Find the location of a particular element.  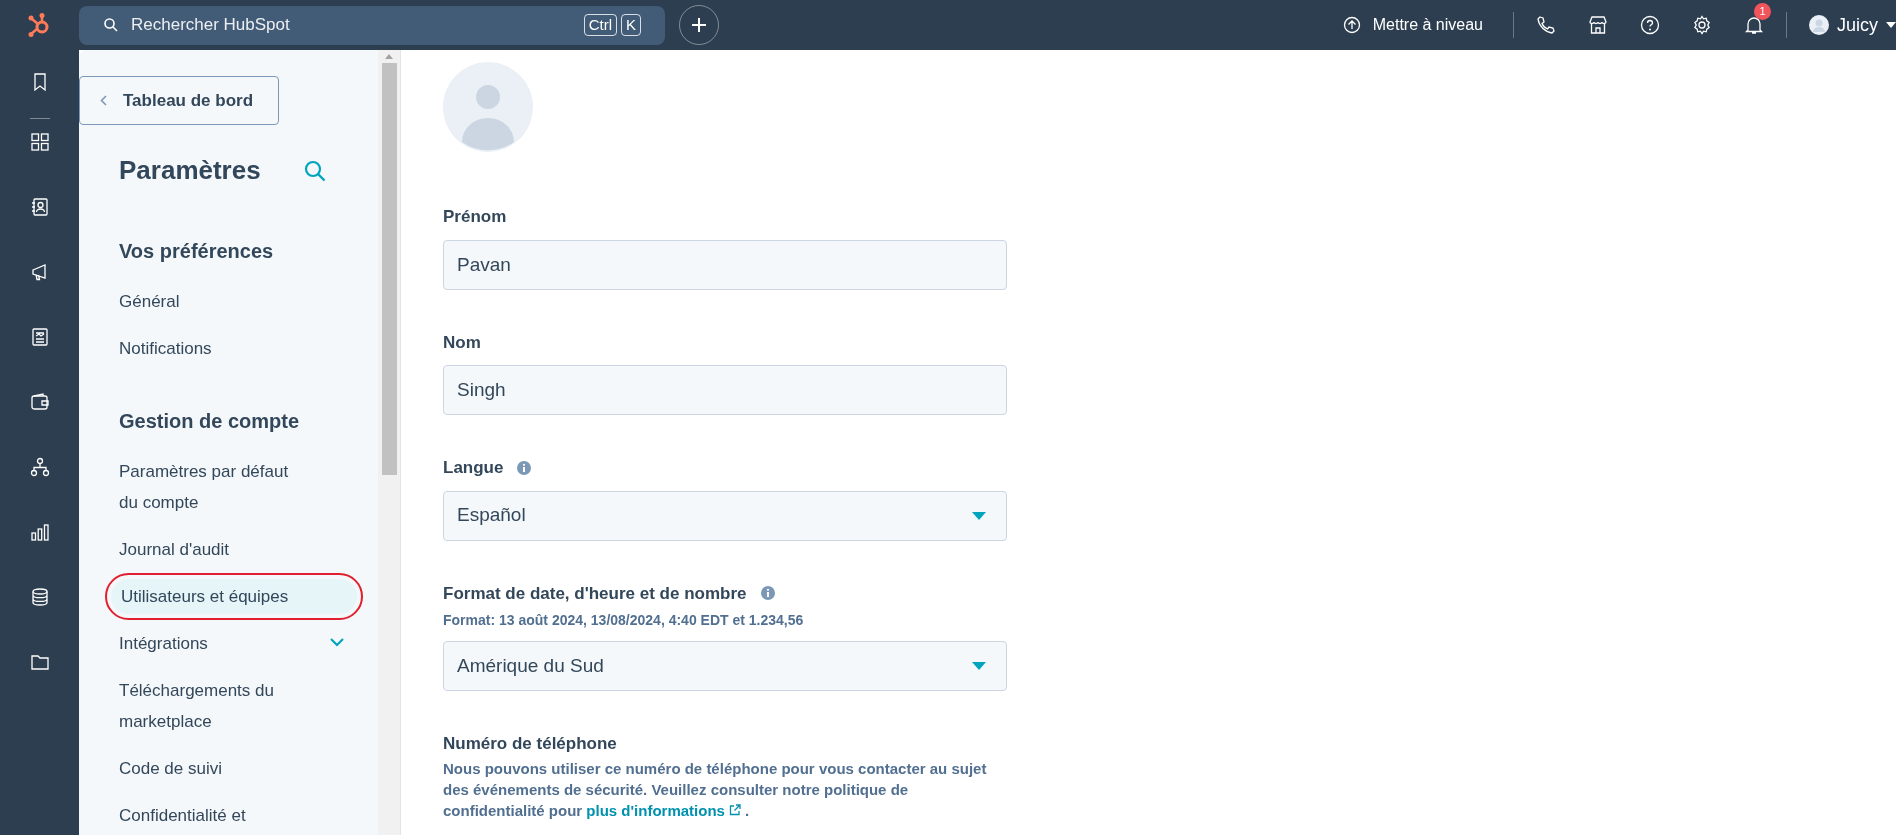

field-label: Prénom is located at coordinates (475, 217).